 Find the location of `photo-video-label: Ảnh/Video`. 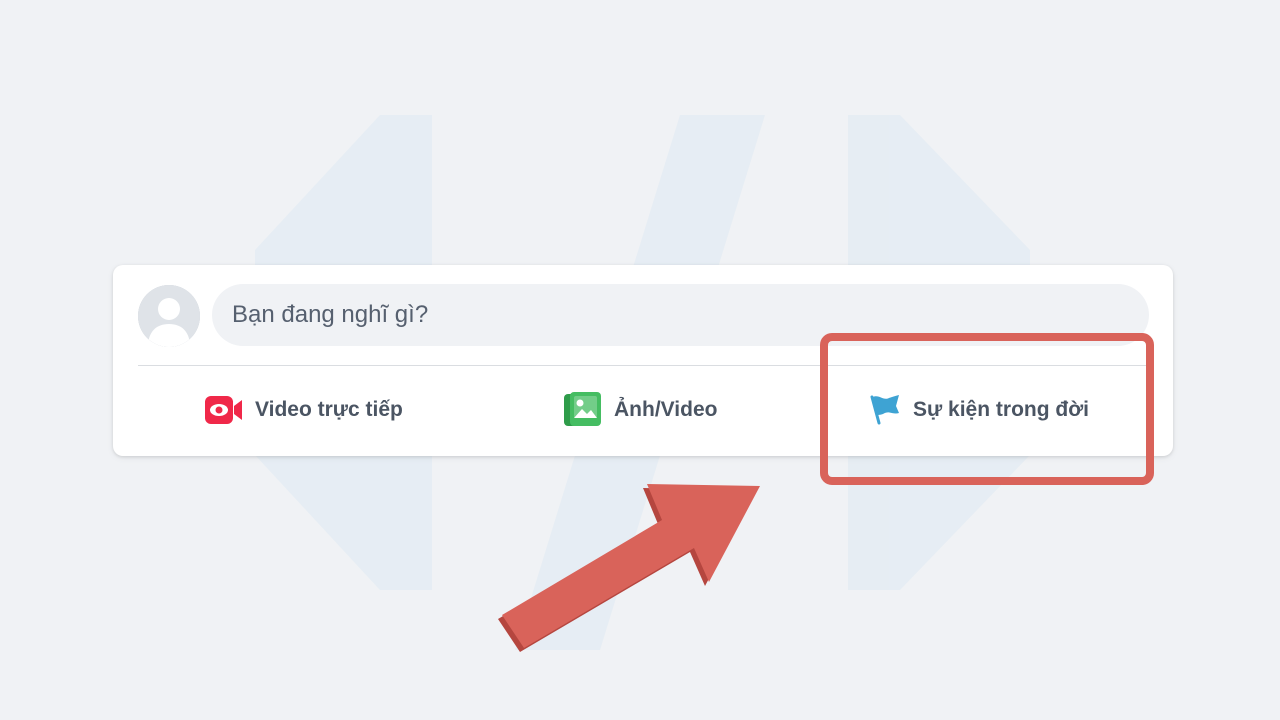

photo-video-label: Ảnh/Video is located at coordinates (666, 409).